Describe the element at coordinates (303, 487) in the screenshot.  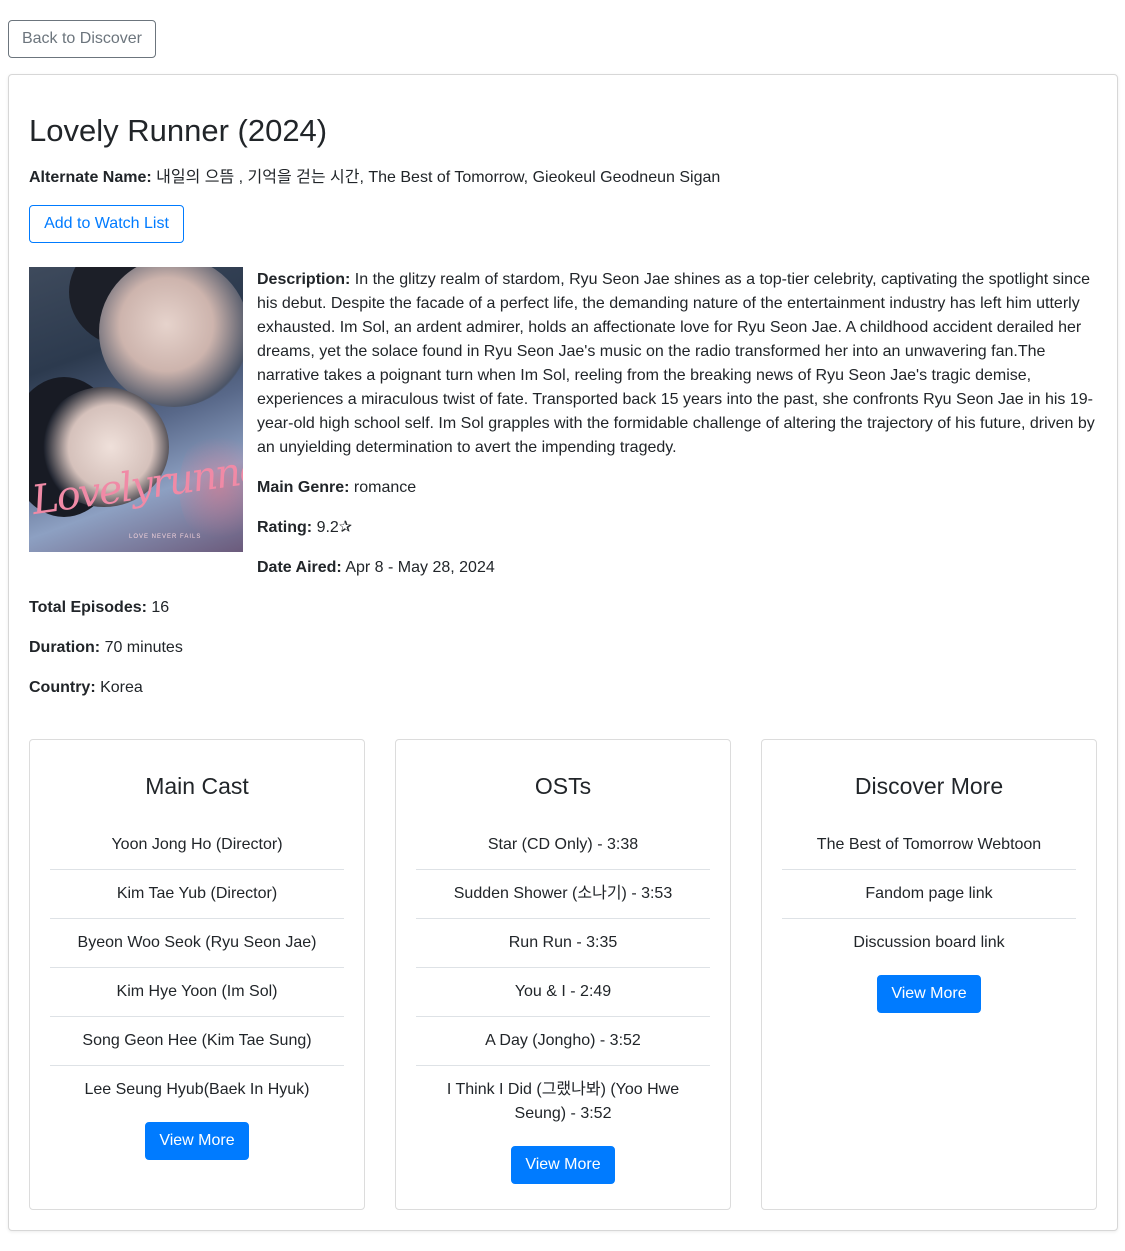
I see `main-genre-label: Main Genre:` at that location.